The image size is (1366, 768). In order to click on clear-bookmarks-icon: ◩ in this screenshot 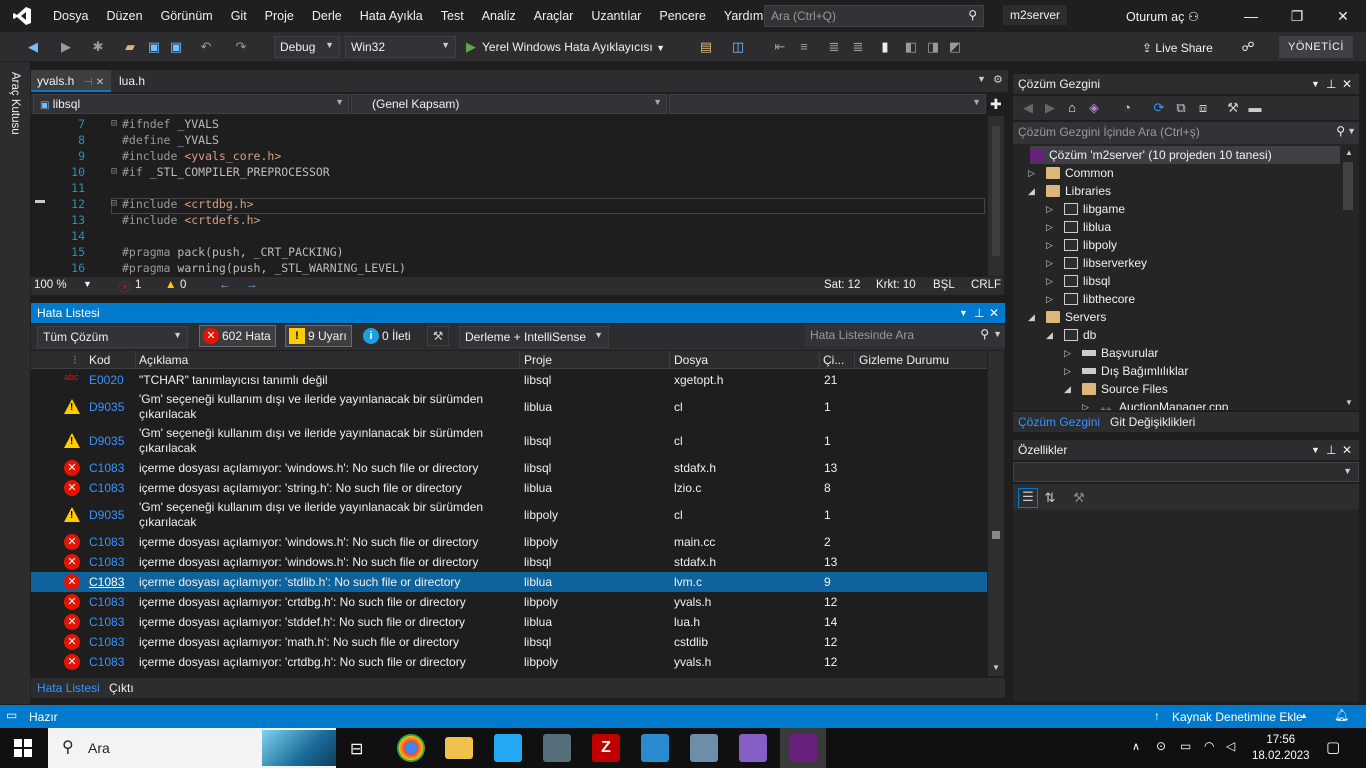, I will do `click(955, 47)`.